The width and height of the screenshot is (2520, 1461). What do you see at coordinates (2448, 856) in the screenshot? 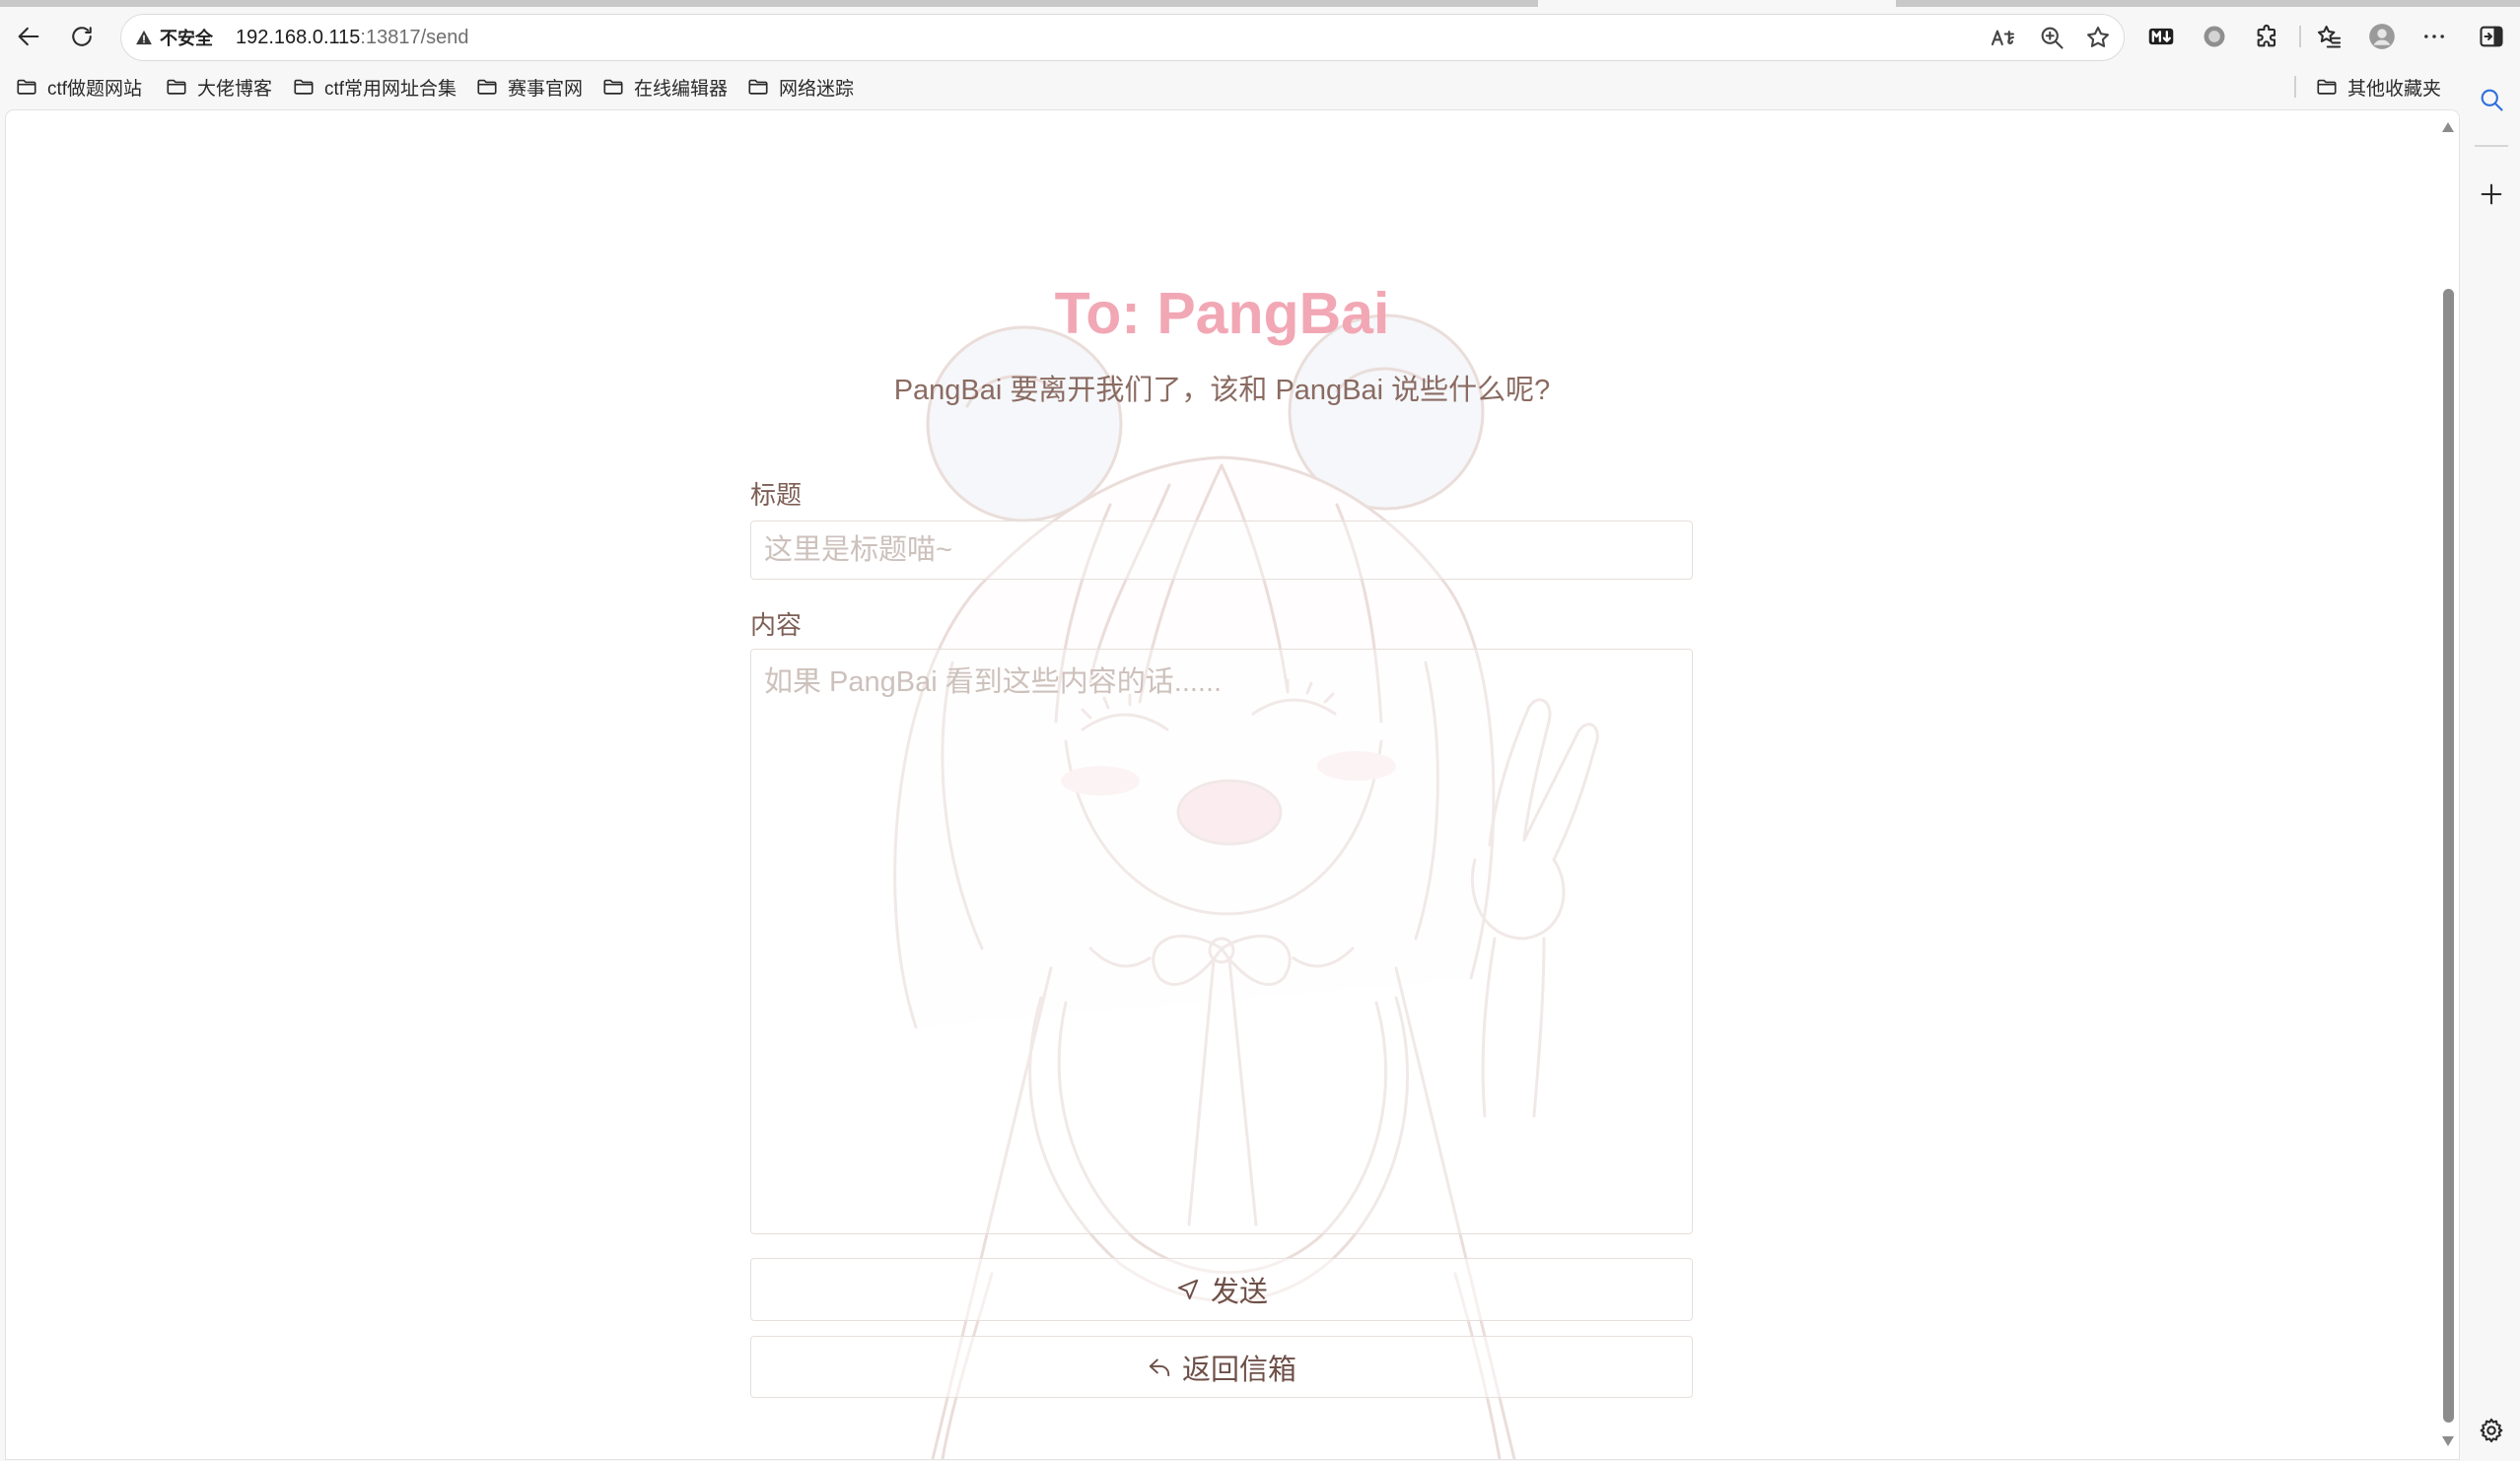
I see `scrollbar-thumb` at bounding box center [2448, 856].